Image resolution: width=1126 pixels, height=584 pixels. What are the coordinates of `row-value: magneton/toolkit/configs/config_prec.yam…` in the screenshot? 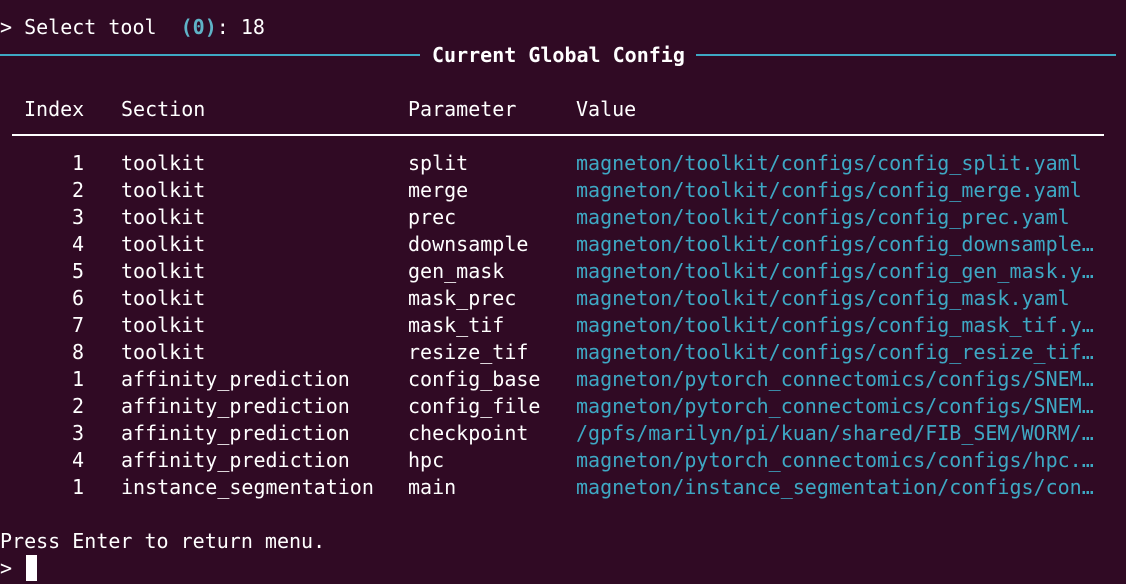 It's located at (823, 217).